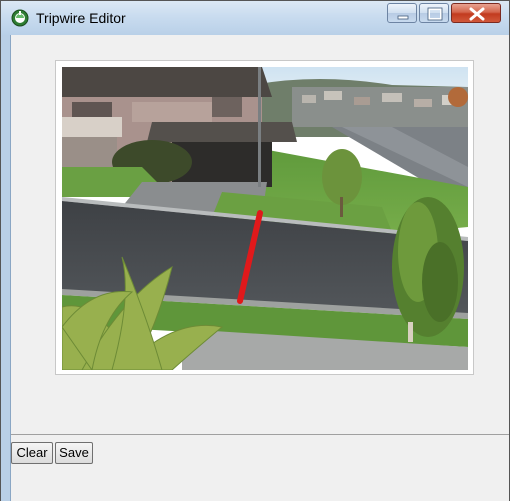 The width and height of the screenshot is (513, 503). I want to click on minimize-button: minimize, so click(402, 13).